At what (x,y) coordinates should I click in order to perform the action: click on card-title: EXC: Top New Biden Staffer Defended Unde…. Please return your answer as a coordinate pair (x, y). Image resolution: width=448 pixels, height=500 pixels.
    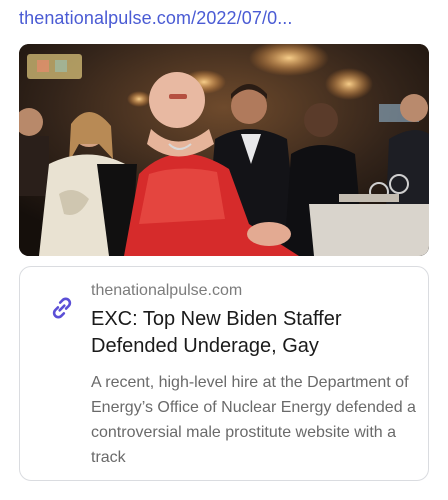
    Looking at the image, I should click on (251, 333).